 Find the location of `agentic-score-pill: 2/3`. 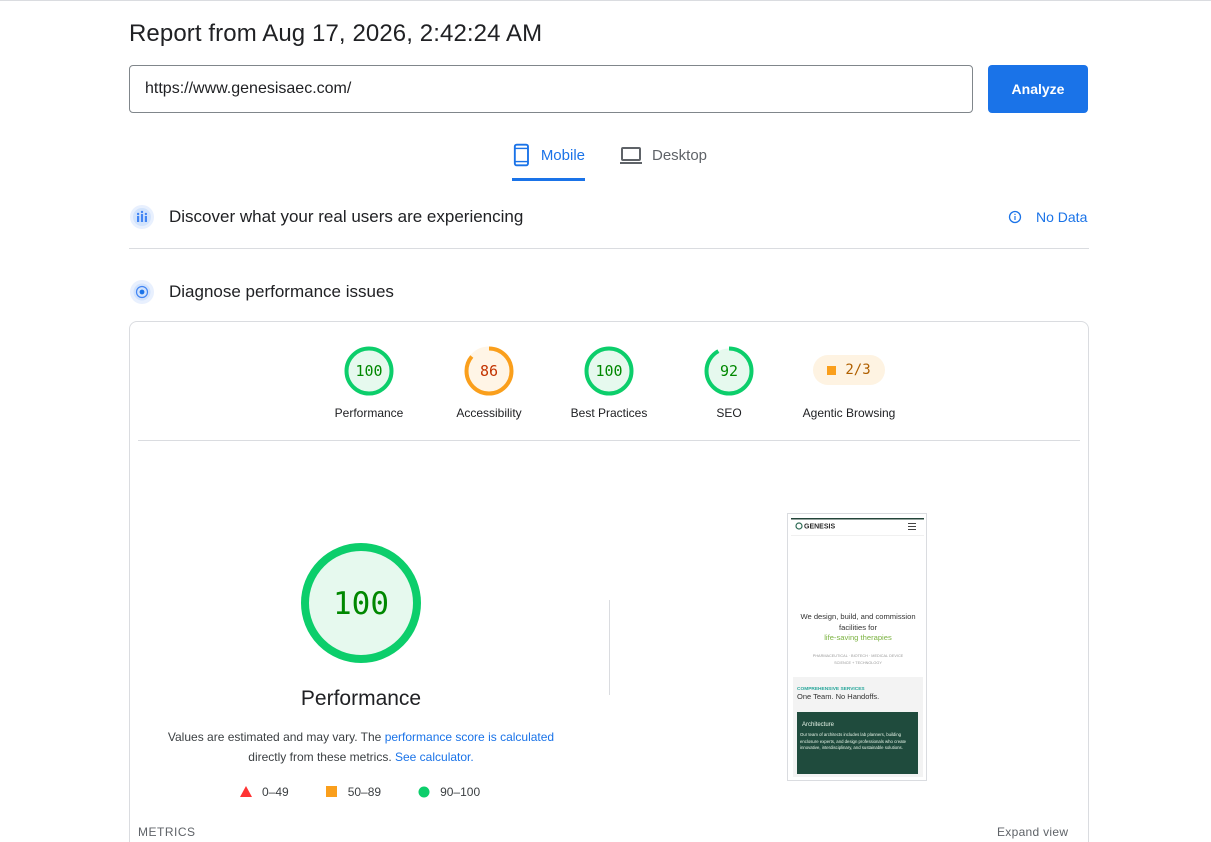

agentic-score-pill: 2/3 is located at coordinates (849, 370).